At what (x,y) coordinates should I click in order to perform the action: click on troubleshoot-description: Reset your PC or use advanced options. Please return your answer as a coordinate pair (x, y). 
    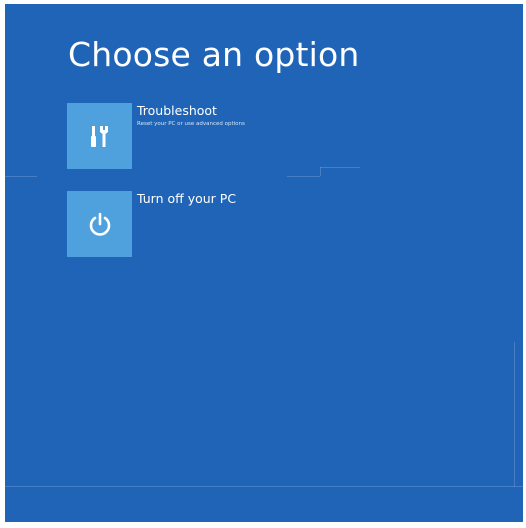
    Looking at the image, I should click on (191, 124).